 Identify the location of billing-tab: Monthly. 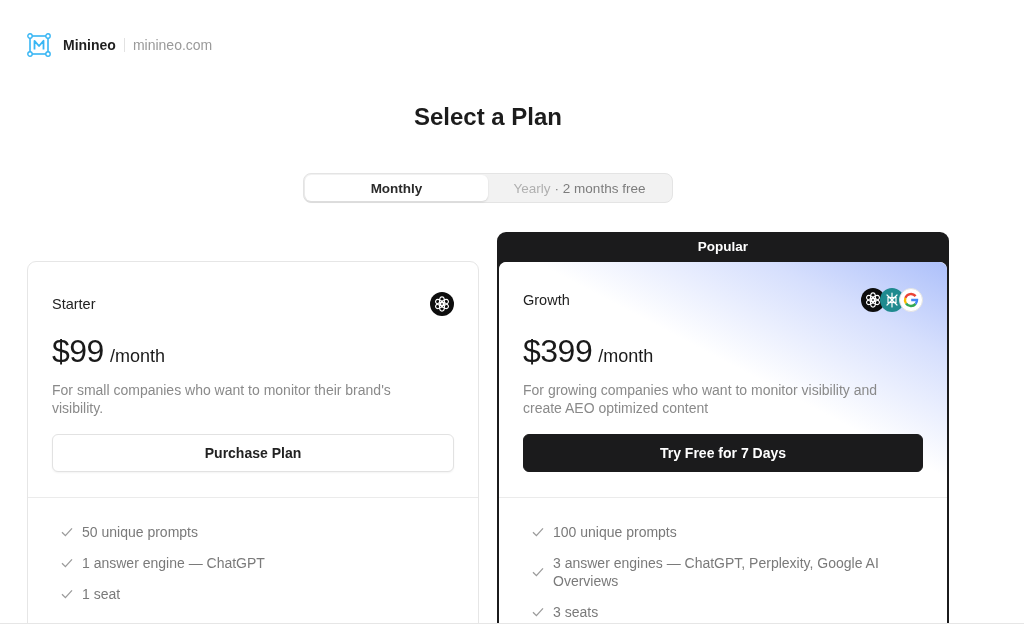
(396, 188).